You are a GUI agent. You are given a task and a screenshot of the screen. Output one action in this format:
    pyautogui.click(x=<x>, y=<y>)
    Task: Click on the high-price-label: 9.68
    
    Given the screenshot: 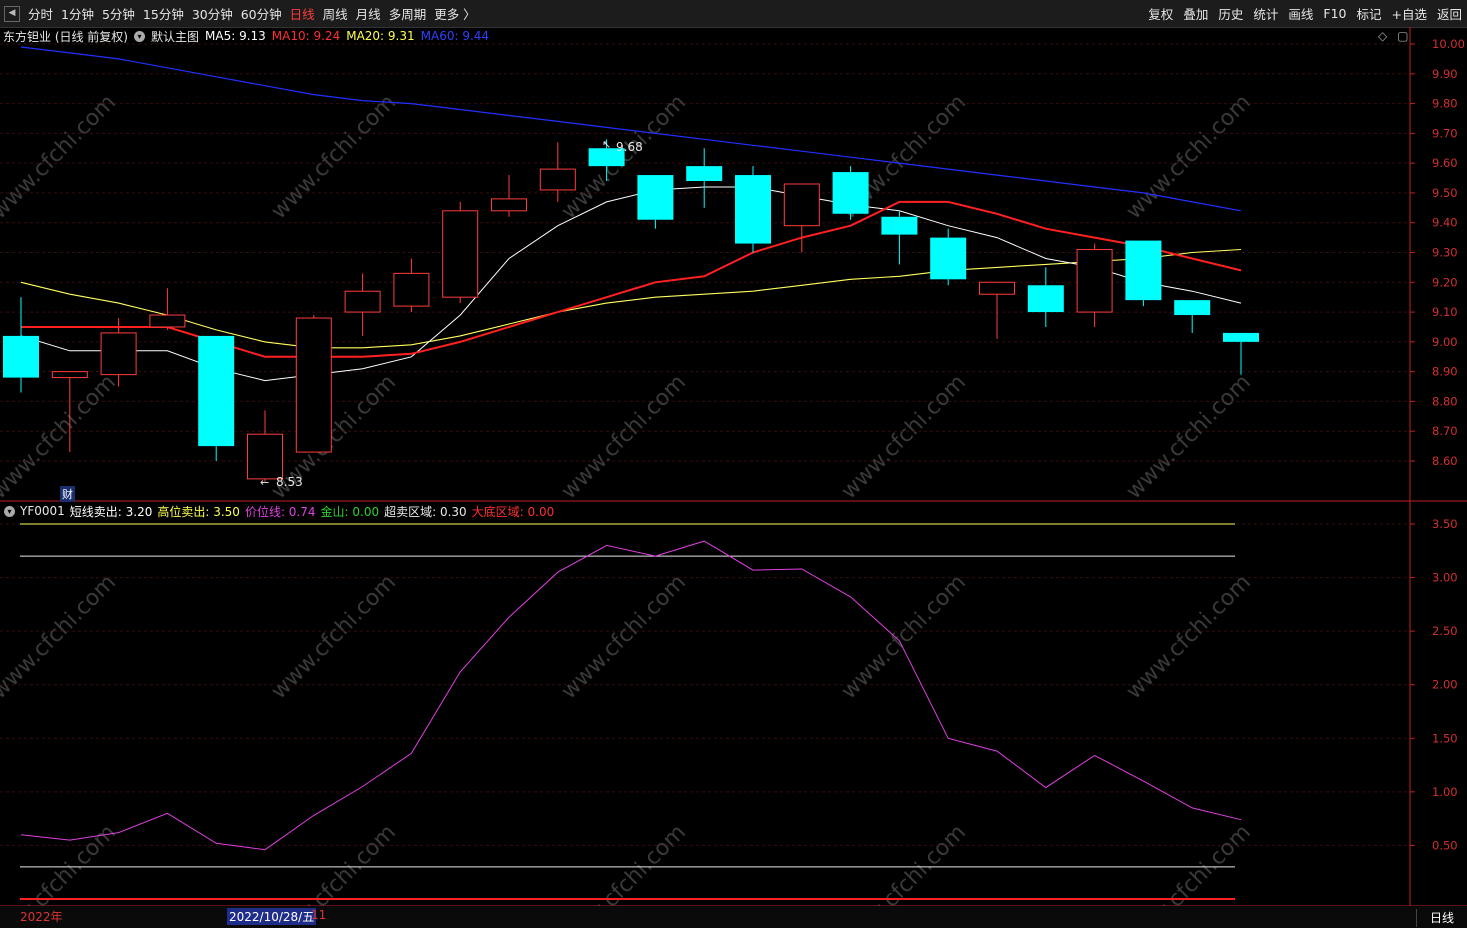 What is the action you would take?
    pyautogui.click(x=629, y=147)
    